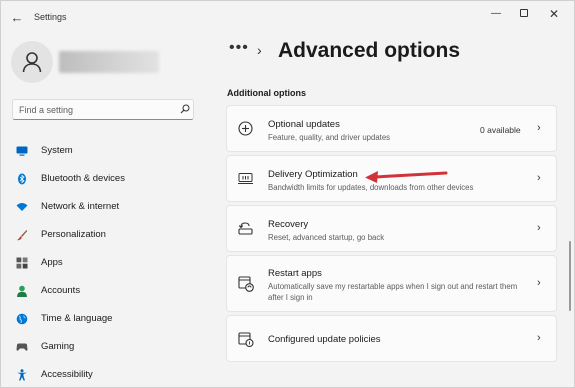 The image size is (575, 388). What do you see at coordinates (245, 178) in the screenshot?
I see `delivery-optimization-icon` at bounding box center [245, 178].